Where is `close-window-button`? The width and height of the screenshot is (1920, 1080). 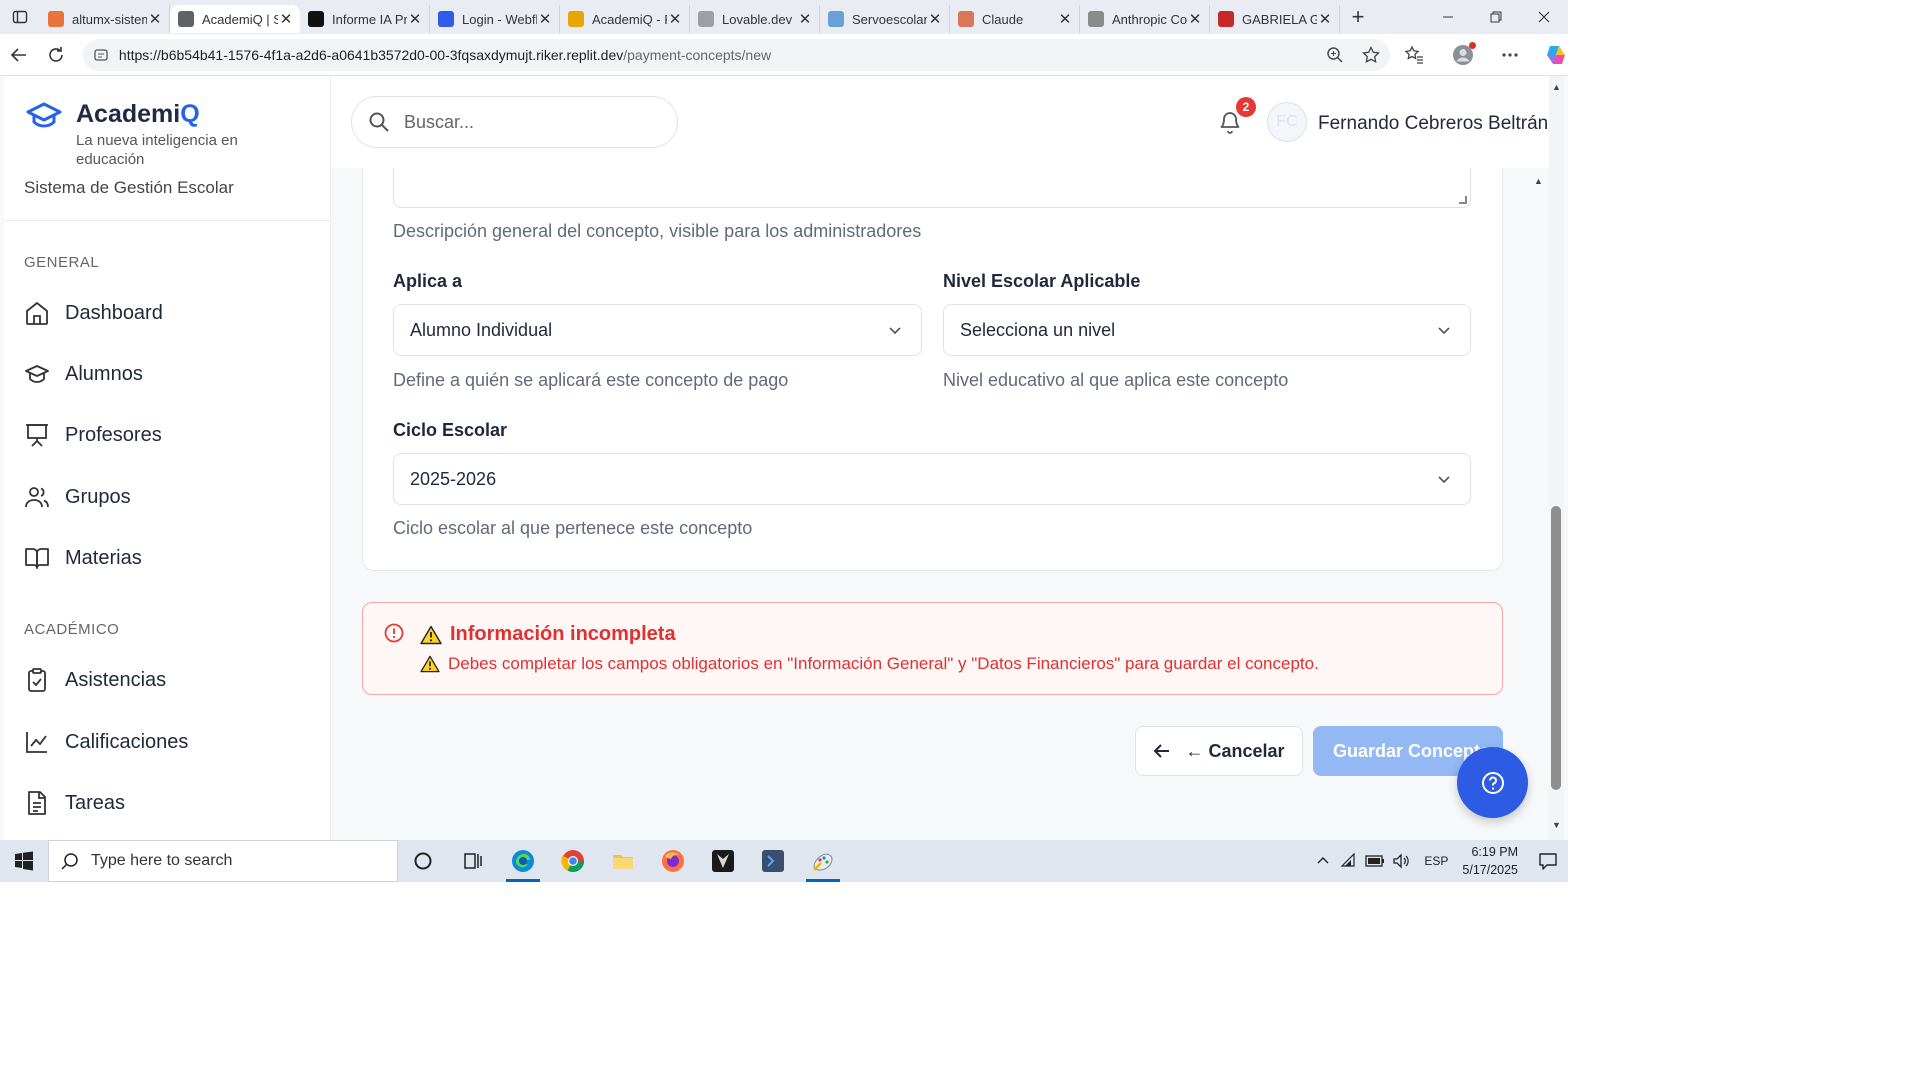 close-window-button is located at coordinates (1544, 17).